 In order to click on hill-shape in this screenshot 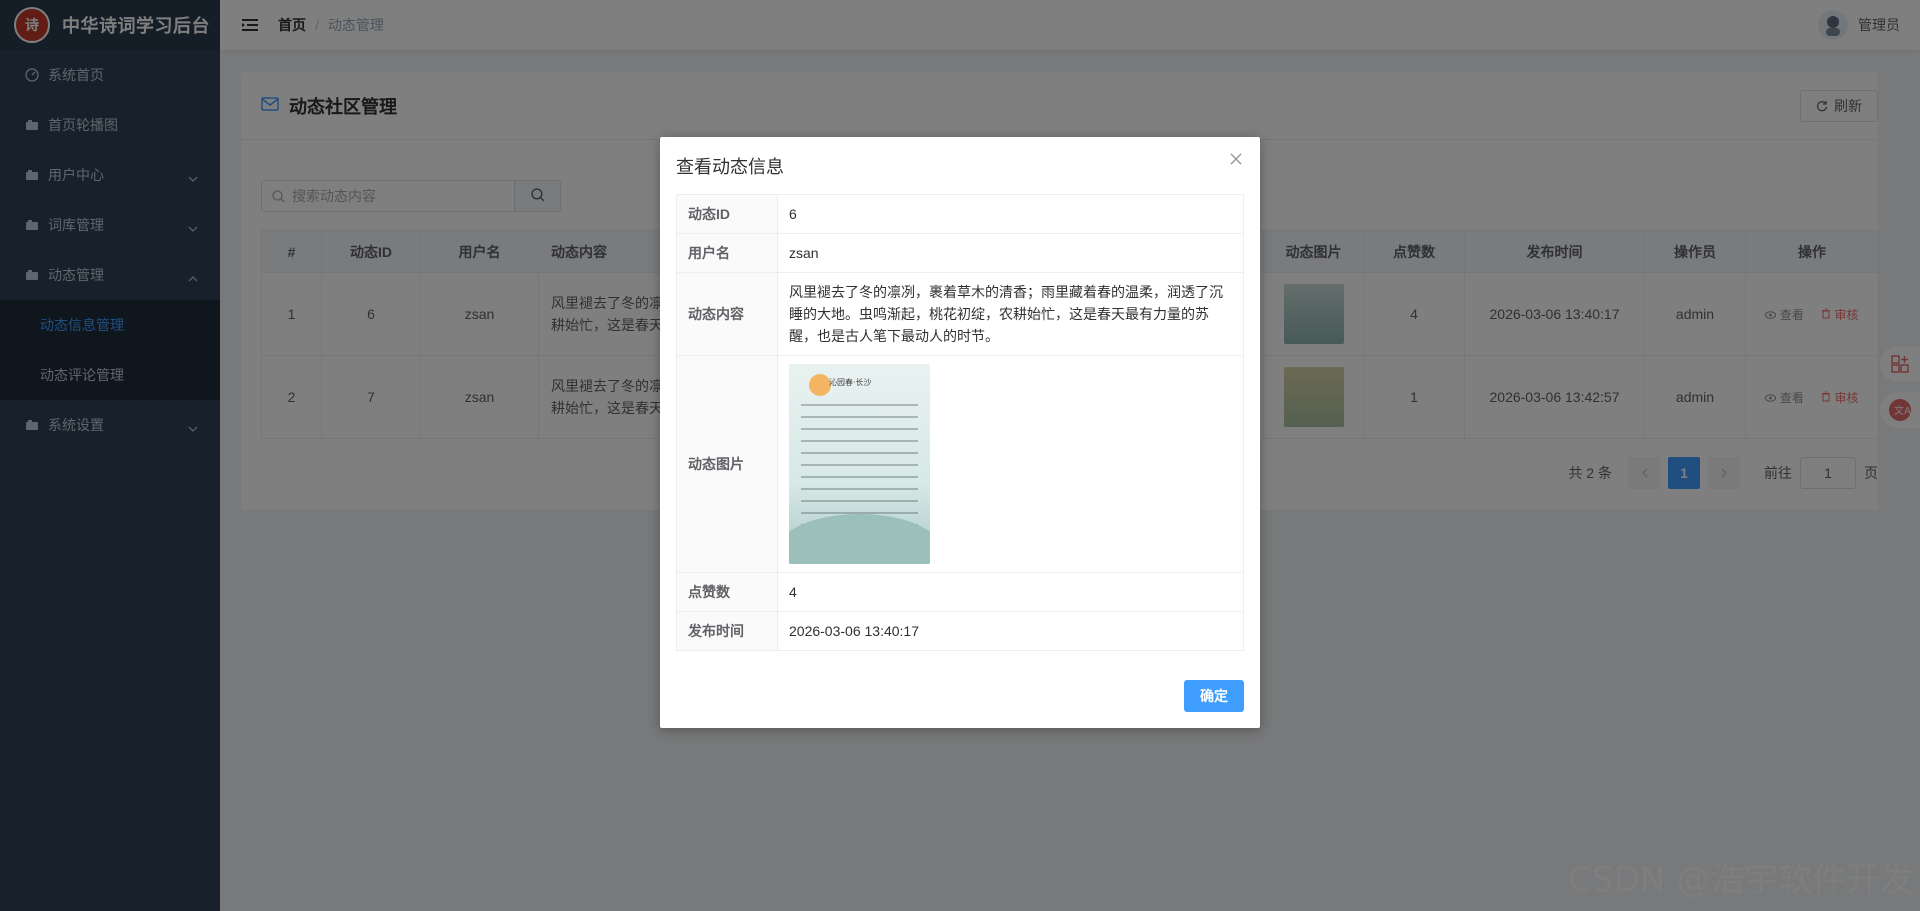, I will do `click(859, 539)`.